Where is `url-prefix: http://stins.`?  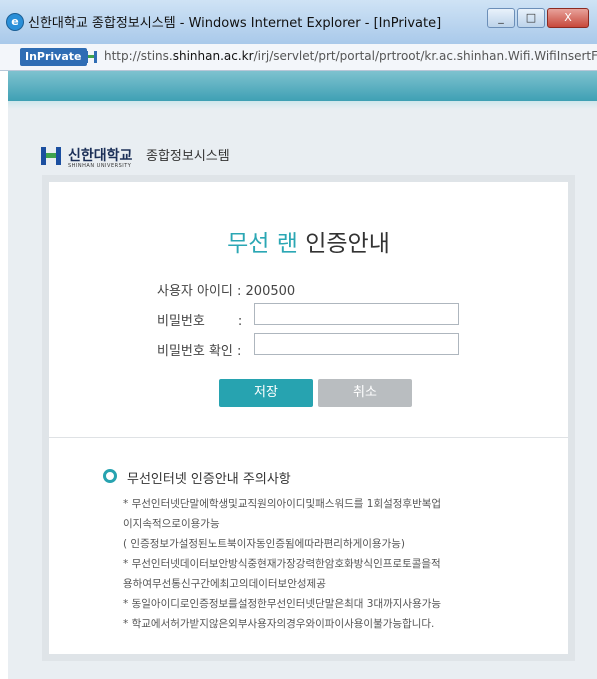 url-prefix: http://stins. is located at coordinates (138, 56).